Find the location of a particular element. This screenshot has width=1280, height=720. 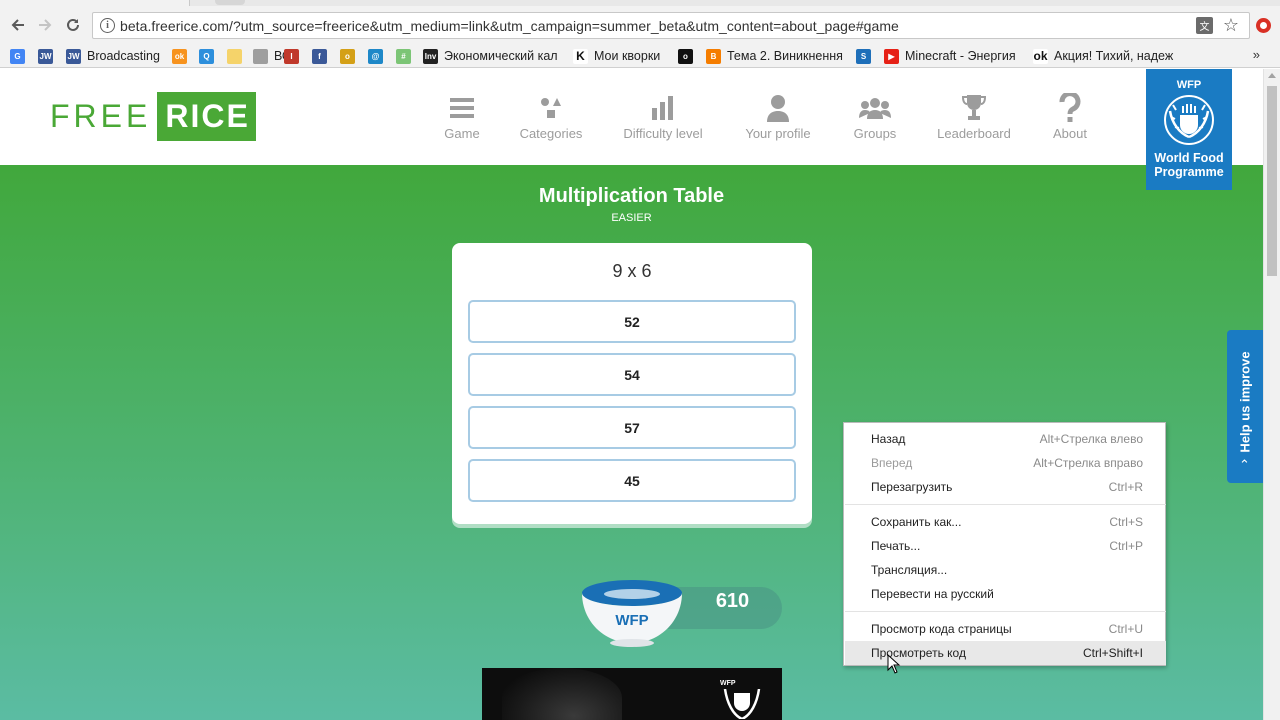

target-icon: @ is located at coordinates (375, 56).